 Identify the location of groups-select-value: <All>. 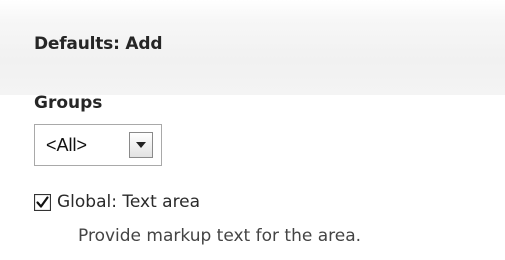
(67, 144).